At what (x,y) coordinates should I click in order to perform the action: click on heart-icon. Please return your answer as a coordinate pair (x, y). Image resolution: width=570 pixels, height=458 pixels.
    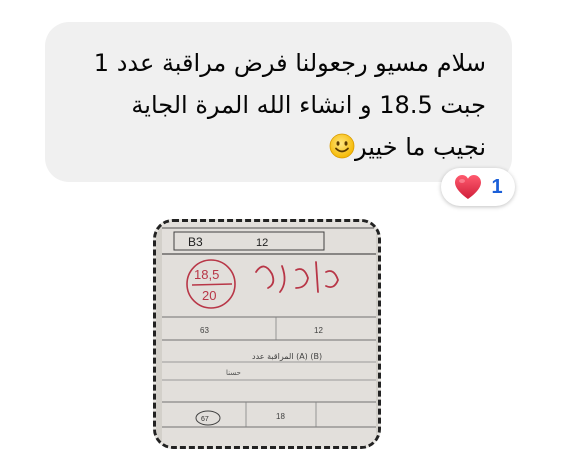
    Looking at the image, I should click on (468, 187).